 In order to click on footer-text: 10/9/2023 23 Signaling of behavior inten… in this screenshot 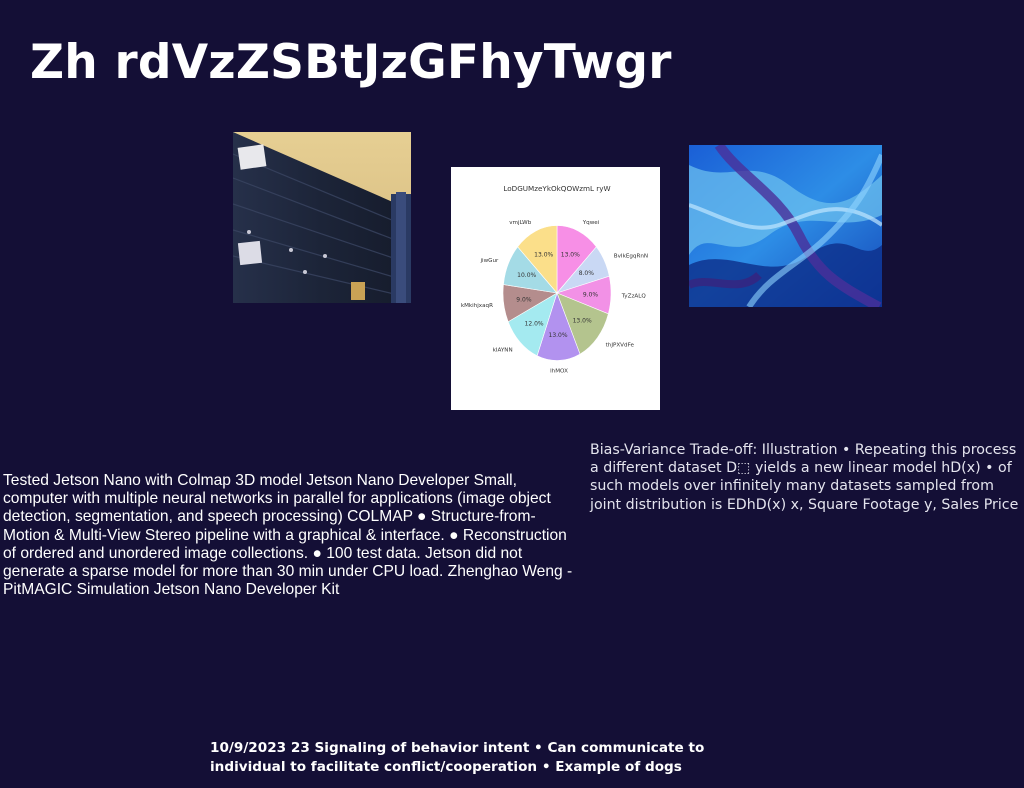, I will do `click(457, 757)`.